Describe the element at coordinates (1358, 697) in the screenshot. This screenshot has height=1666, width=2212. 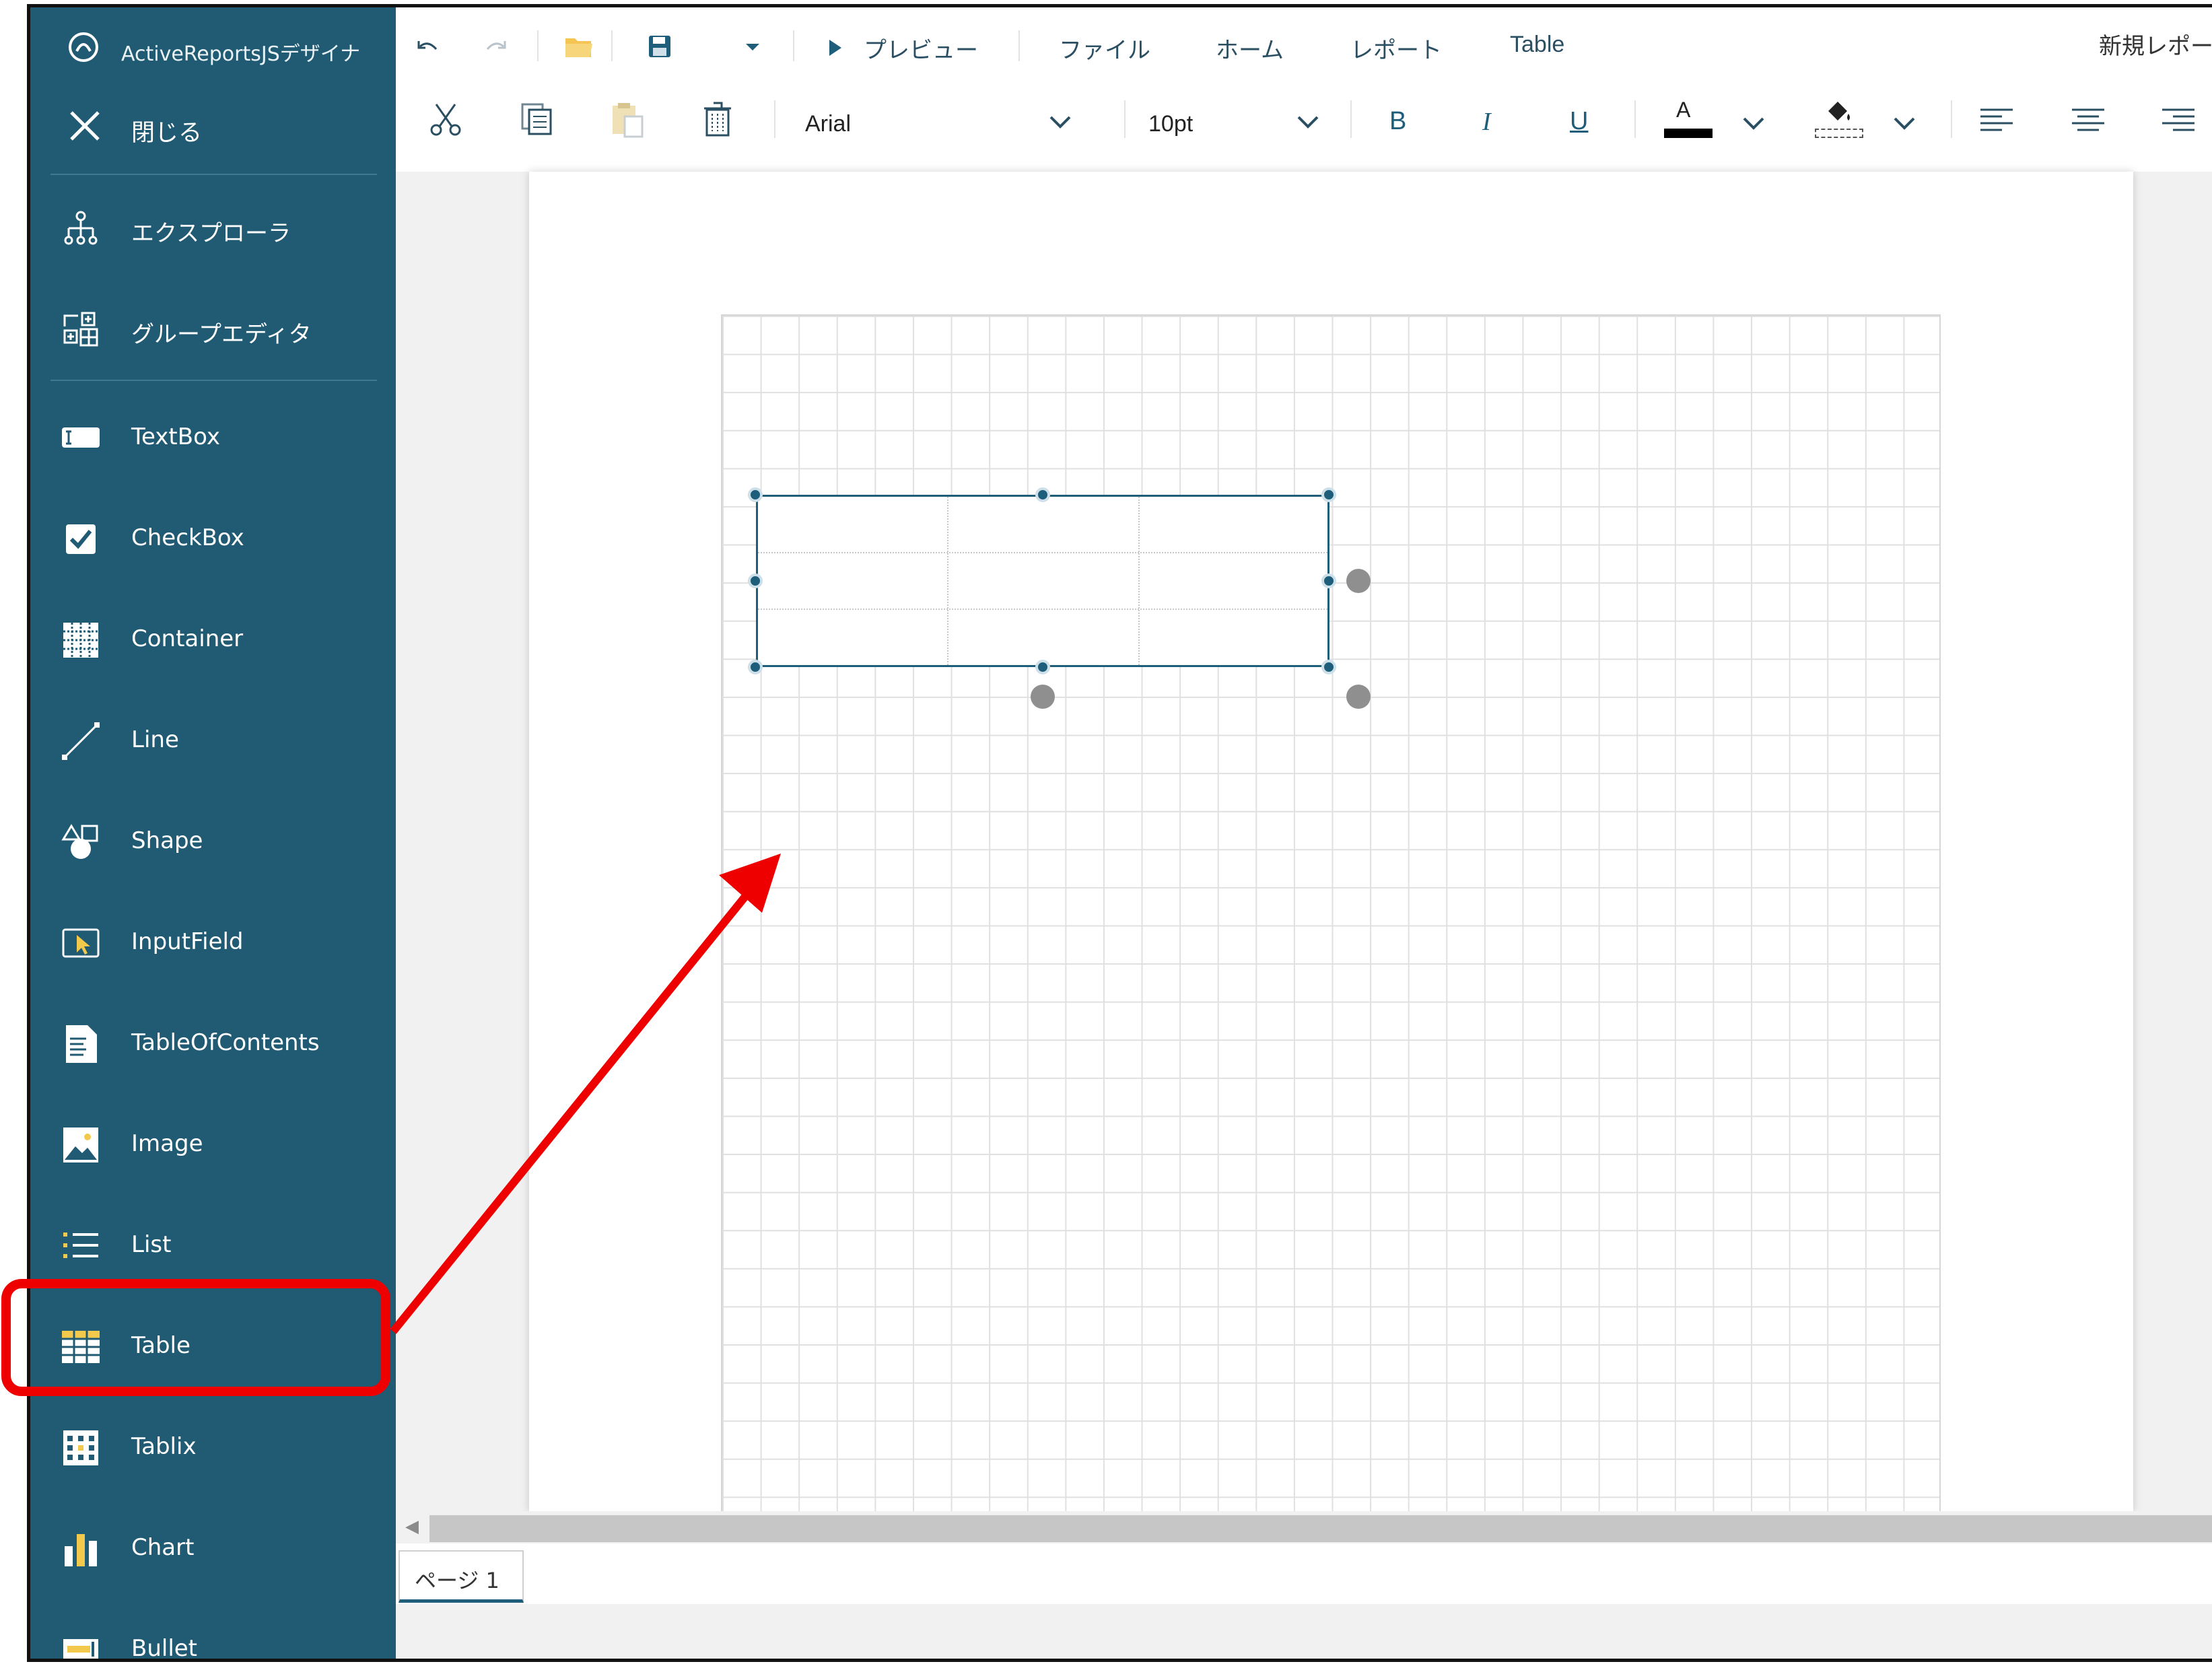
I see `corner-grip` at that location.